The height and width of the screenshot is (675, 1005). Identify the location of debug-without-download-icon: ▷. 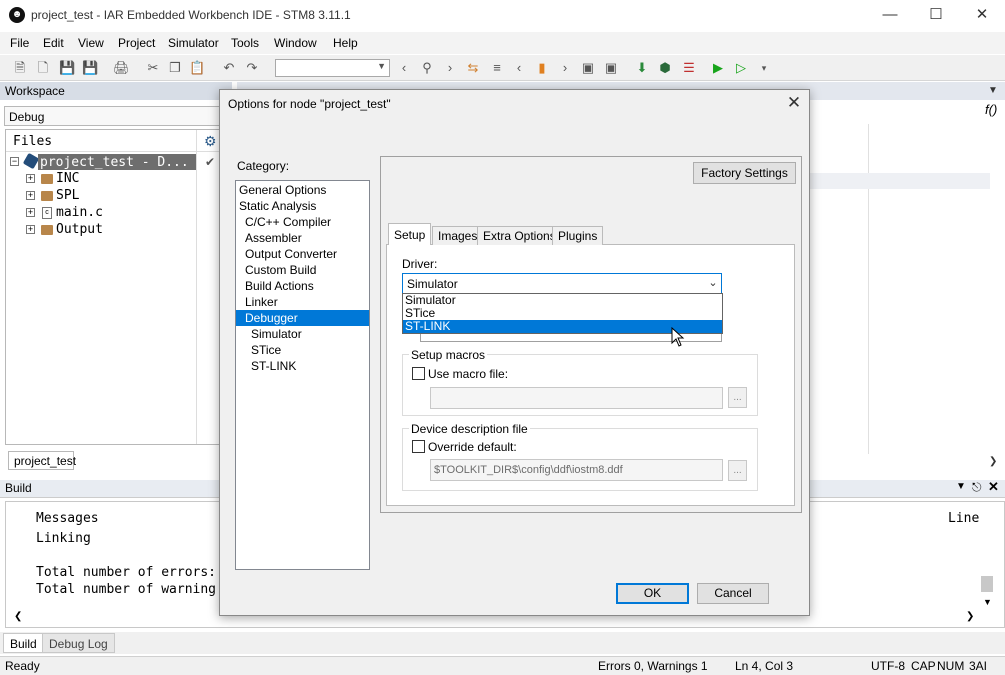
(741, 68).